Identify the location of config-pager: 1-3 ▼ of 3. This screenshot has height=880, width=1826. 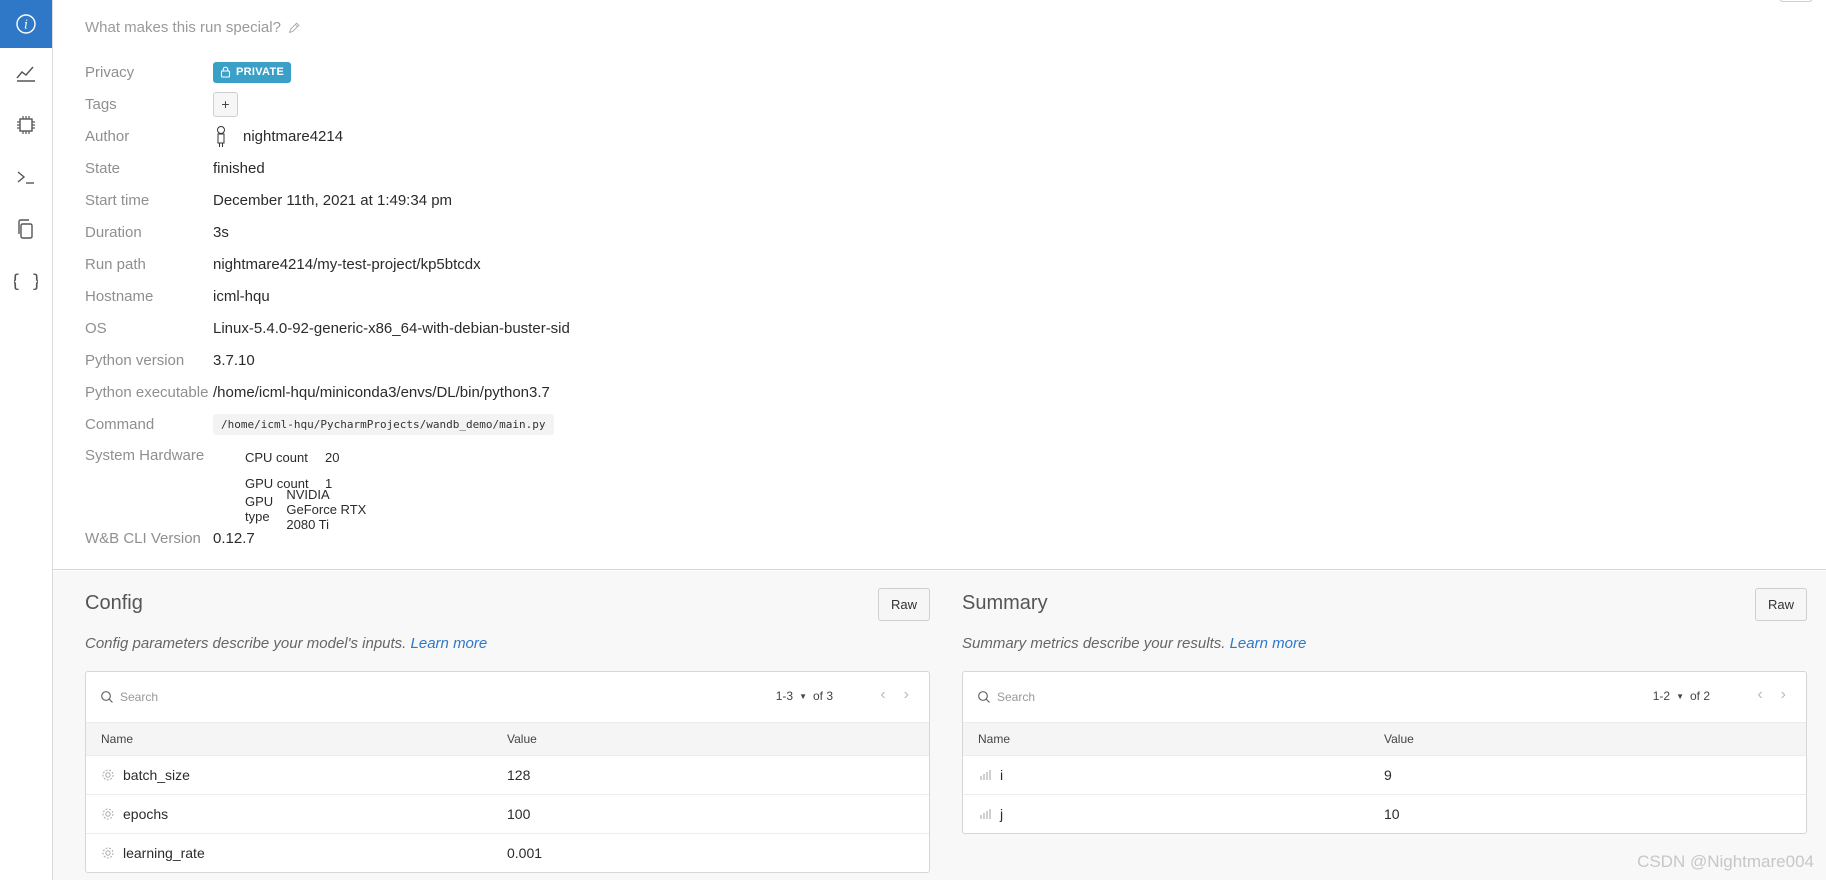
(804, 696).